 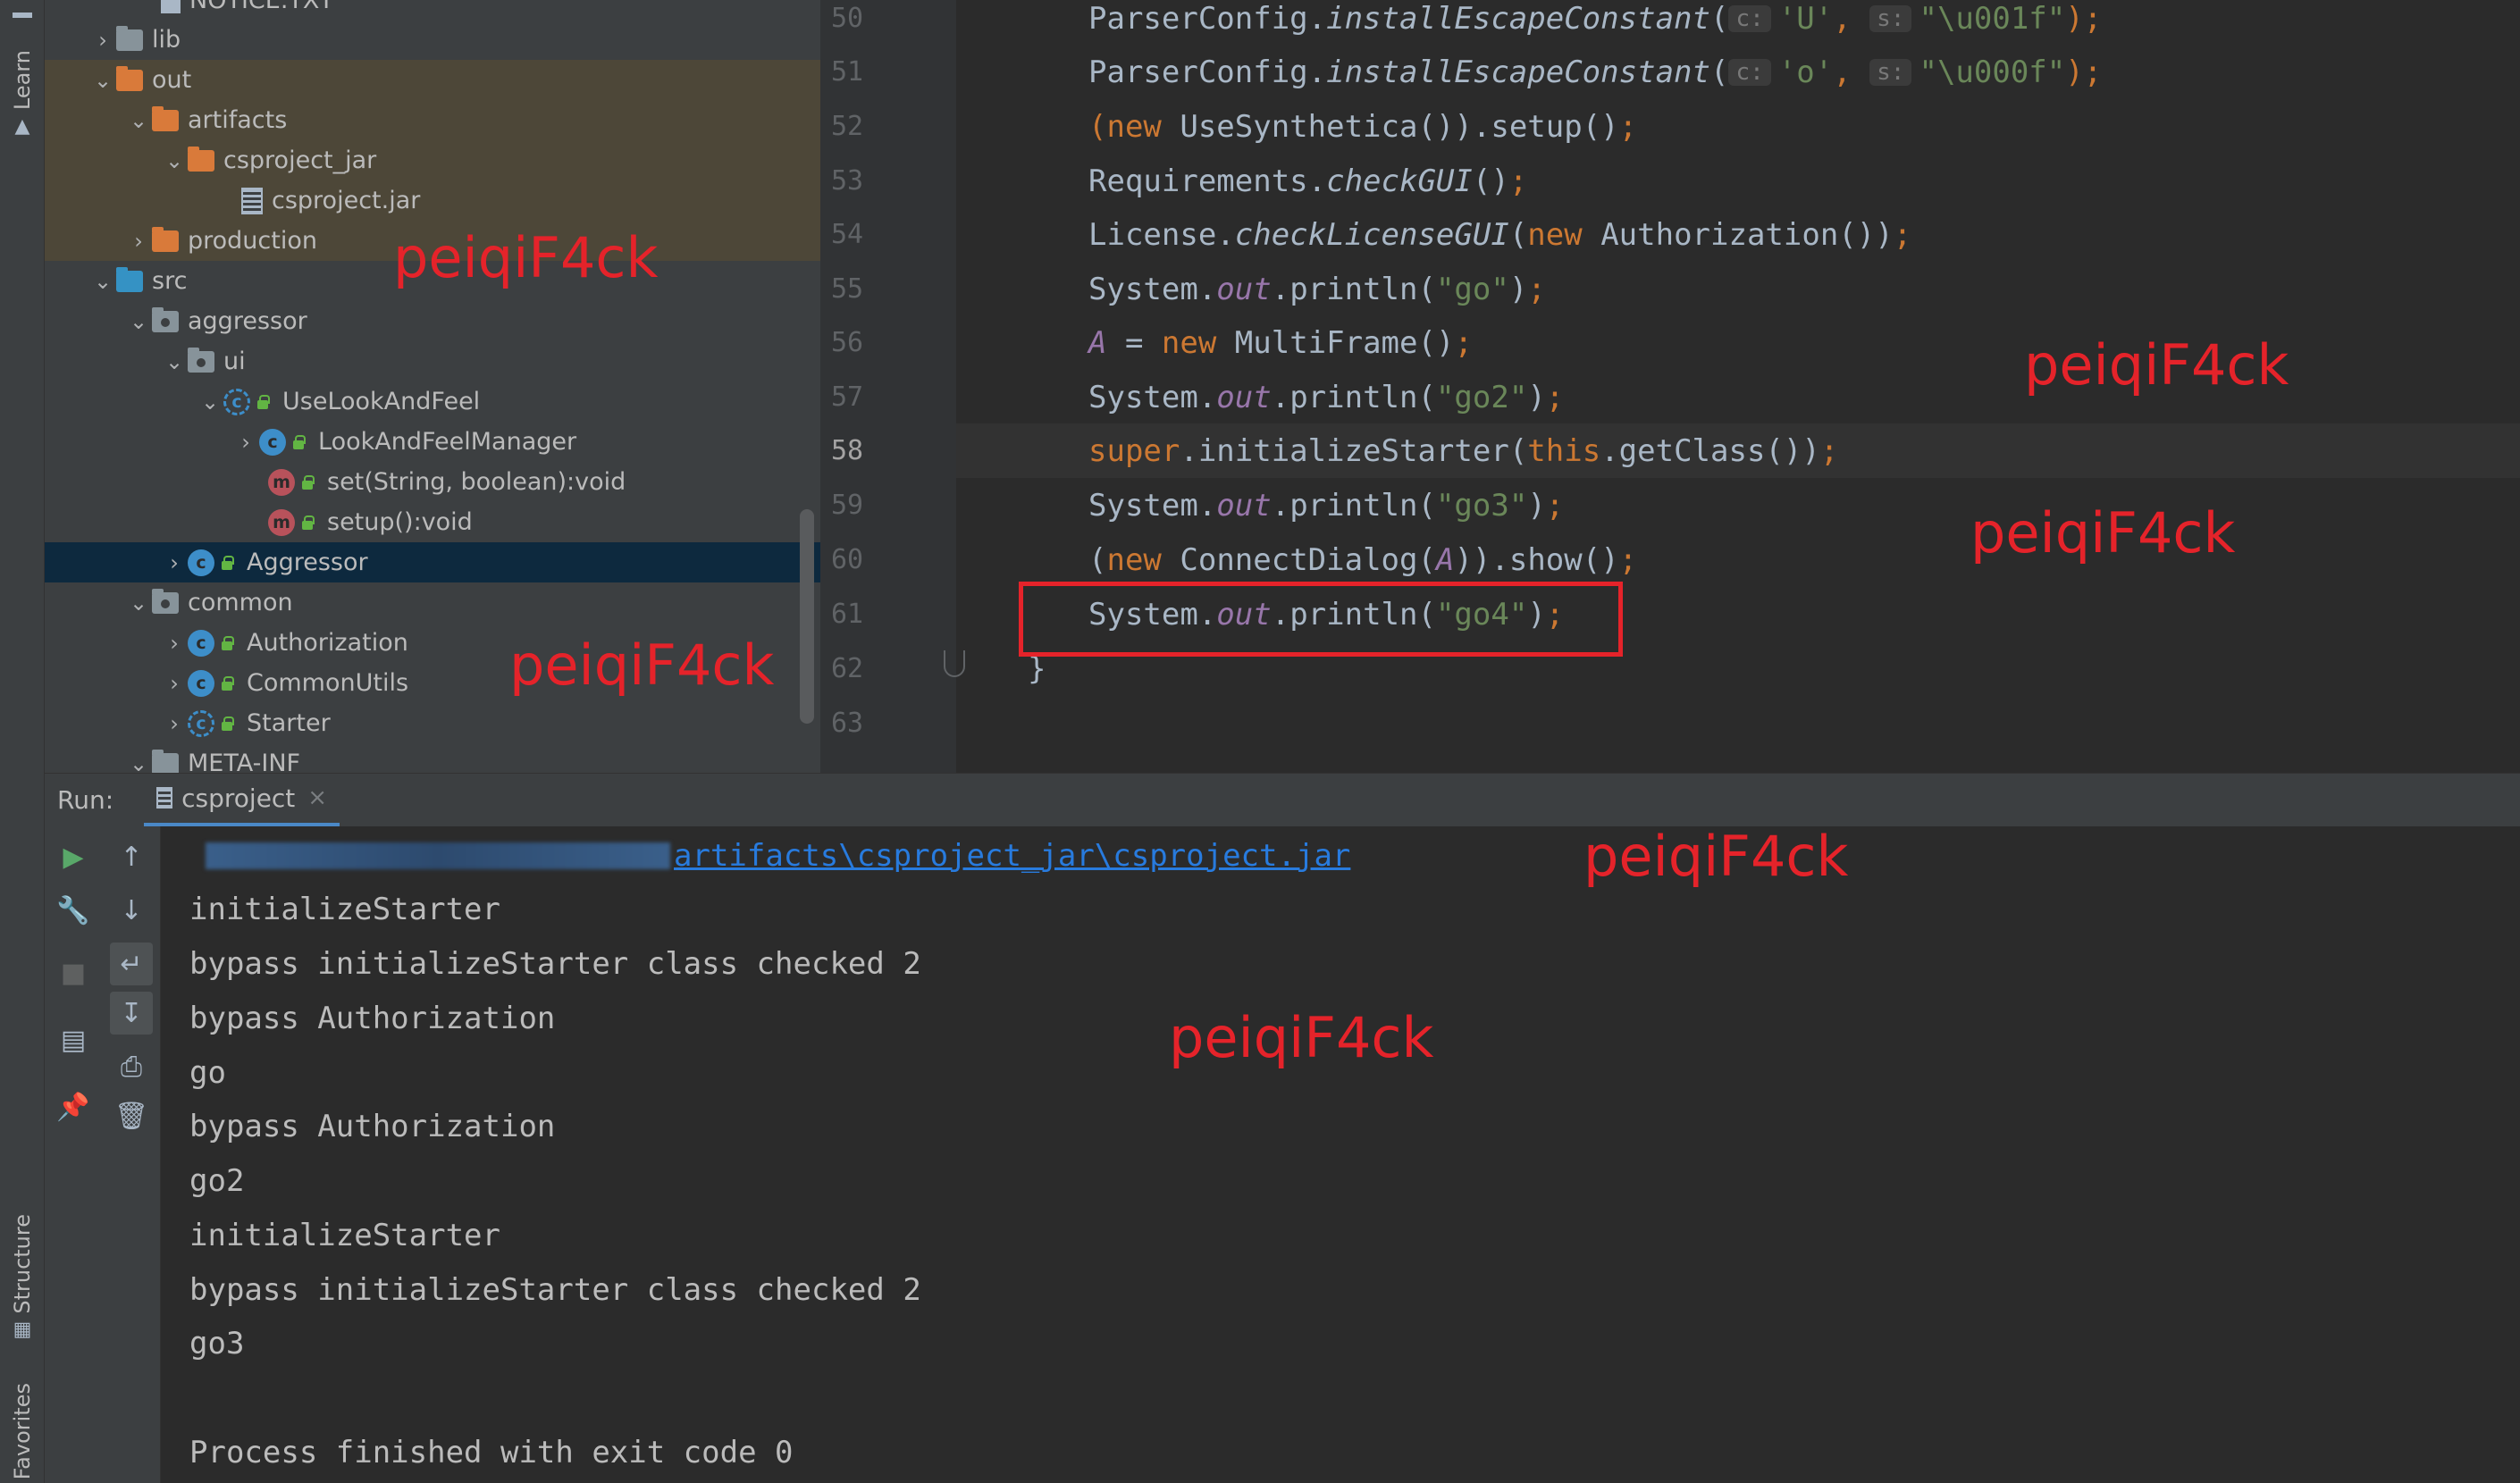 What do you see at coordinates (22, 1330) in the screenshot?
I see `structure-icon: ▦` at bounding box center [22, 1330].